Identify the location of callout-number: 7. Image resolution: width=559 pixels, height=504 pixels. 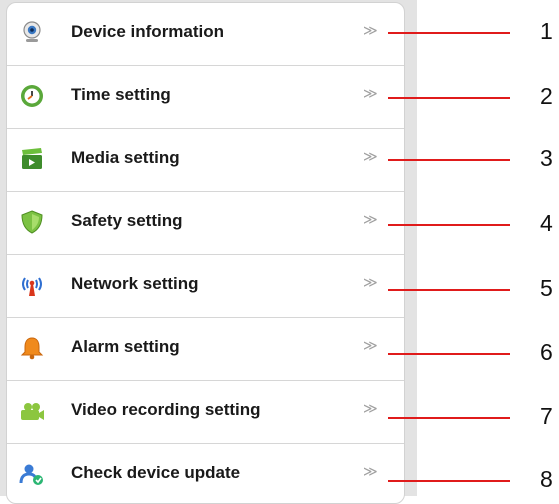
(546, 416).